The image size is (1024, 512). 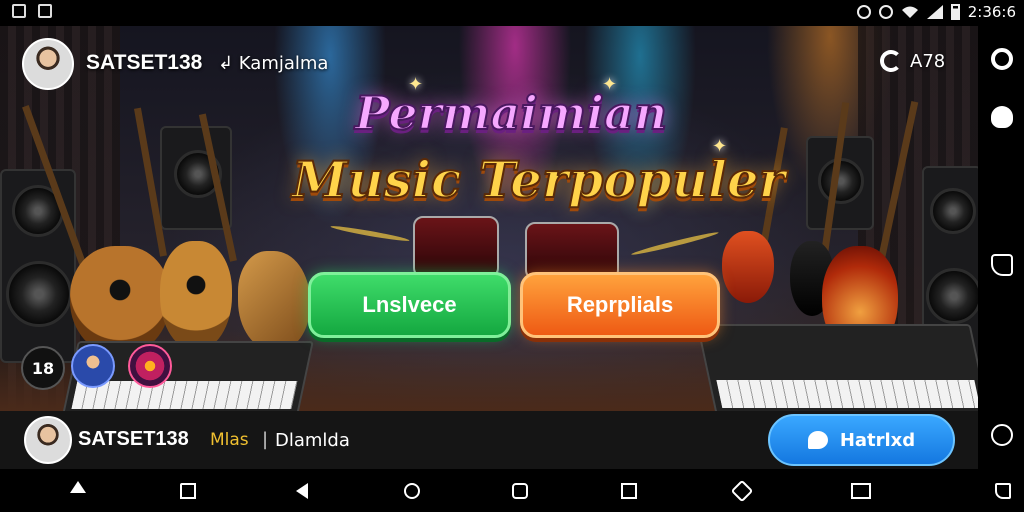 What do you see at coordinates (837, 367) in the screenshot?
I see `synth-keyboard-right` at bounding box center [837, 367].